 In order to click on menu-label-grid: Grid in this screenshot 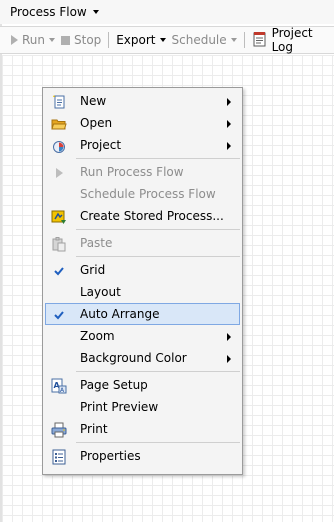, I will do `click(93, 270)`.